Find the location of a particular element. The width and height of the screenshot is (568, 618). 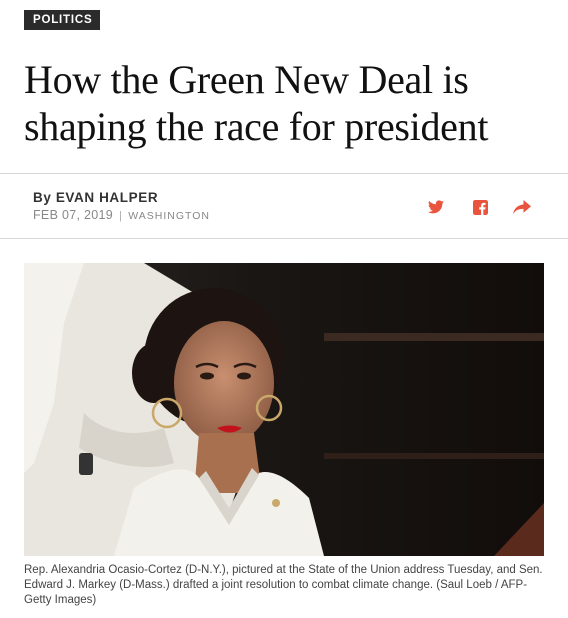

facebook-icon is located at coordinates (480, 207).